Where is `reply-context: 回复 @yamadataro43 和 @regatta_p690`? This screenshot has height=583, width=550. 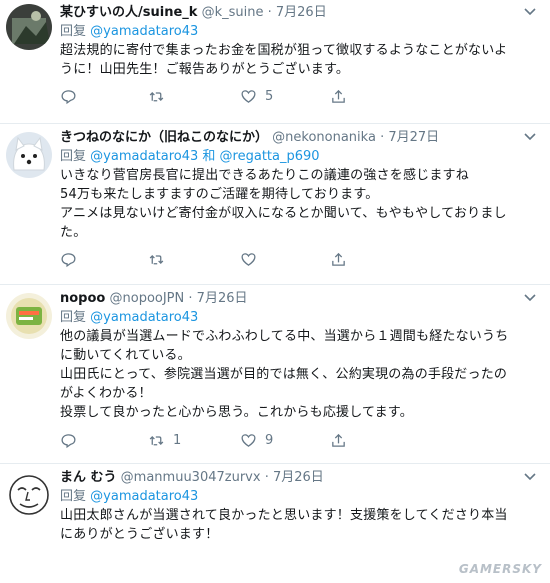
reply-context: 回复 @yamadataro43 和 @regatta_p690 is located at coordinates (298, 156).